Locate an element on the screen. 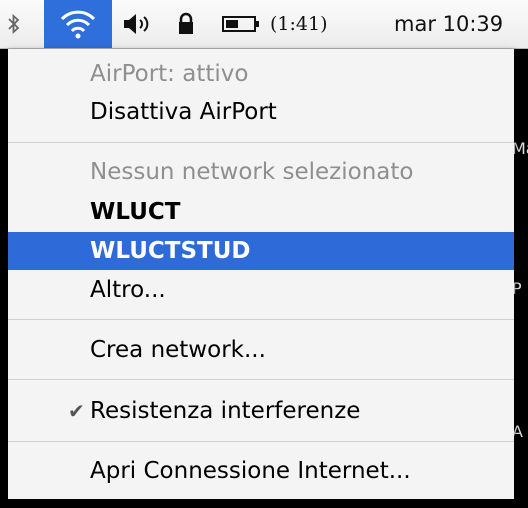 The width and height of the screenshot is (528, 508). menu-item-no-network: Nessun network selezionato is located at coordinates (252, 172).